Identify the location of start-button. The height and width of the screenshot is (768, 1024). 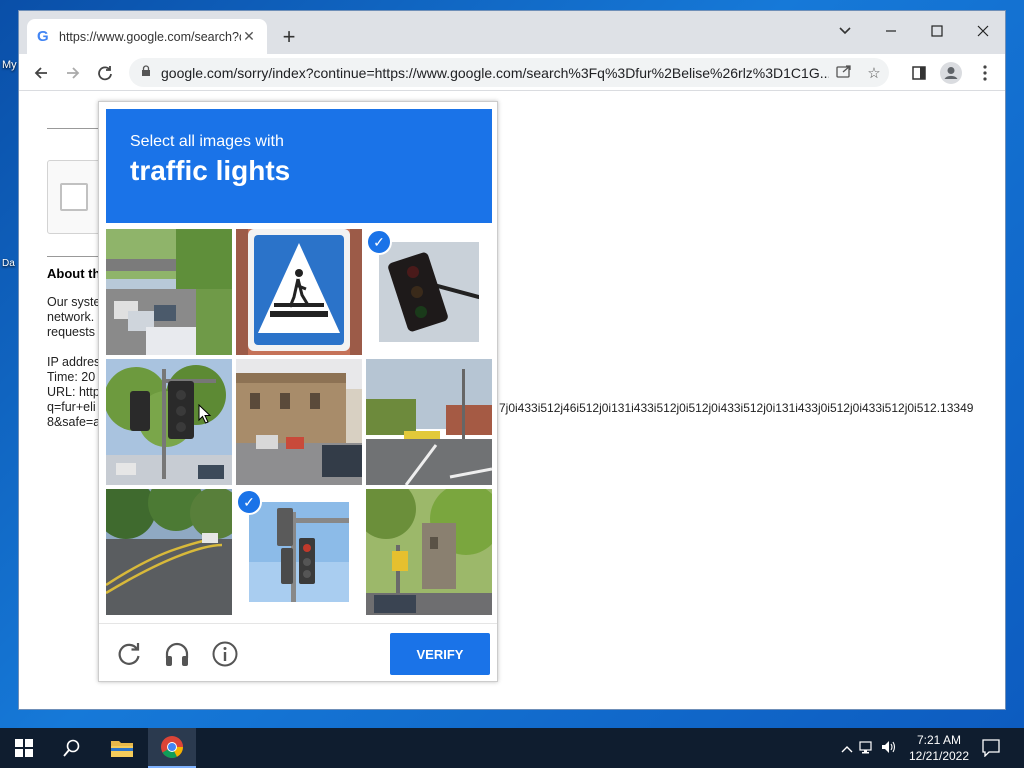
(24, 748).